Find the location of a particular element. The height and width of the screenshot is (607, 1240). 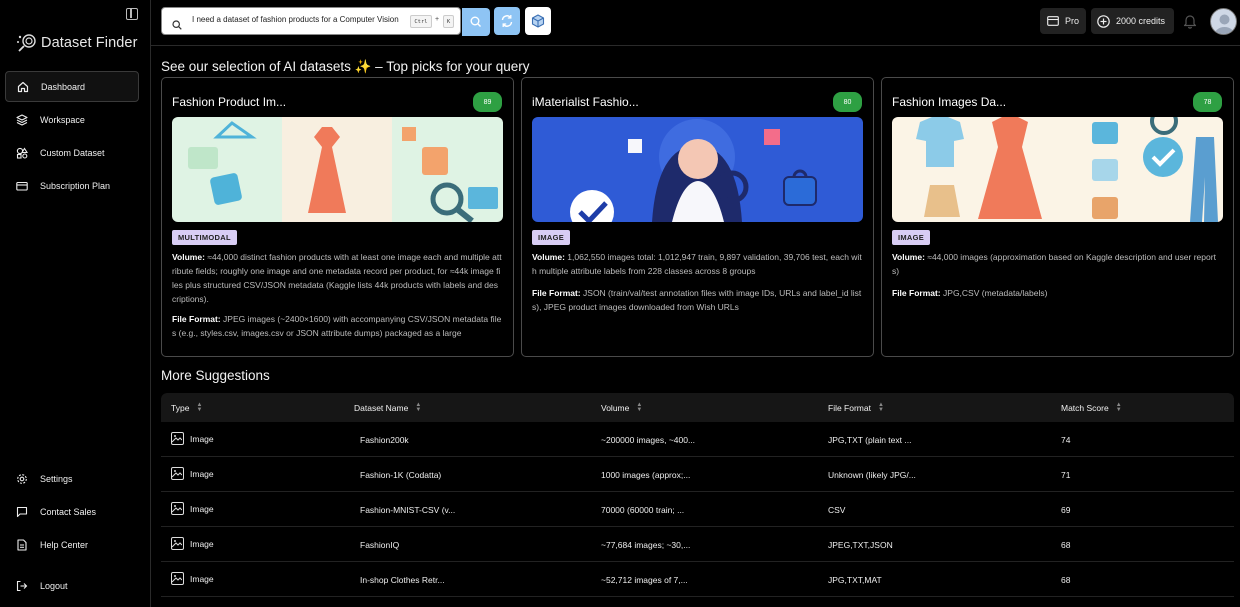

file-format-cell: JPG,TXT,MAT is located at coordinates (855, 580).